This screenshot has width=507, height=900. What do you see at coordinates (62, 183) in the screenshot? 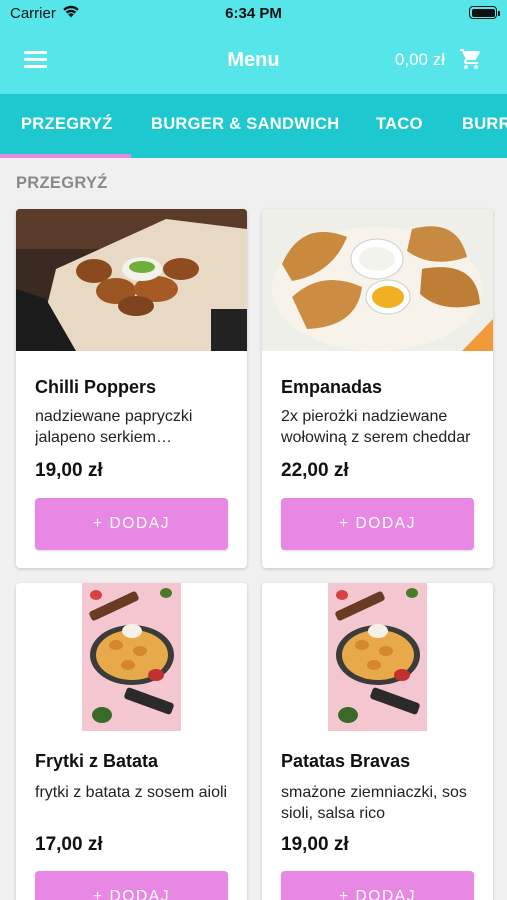
I see `section-title: PRZEGRYŹ` at bounding box center [62, 183].